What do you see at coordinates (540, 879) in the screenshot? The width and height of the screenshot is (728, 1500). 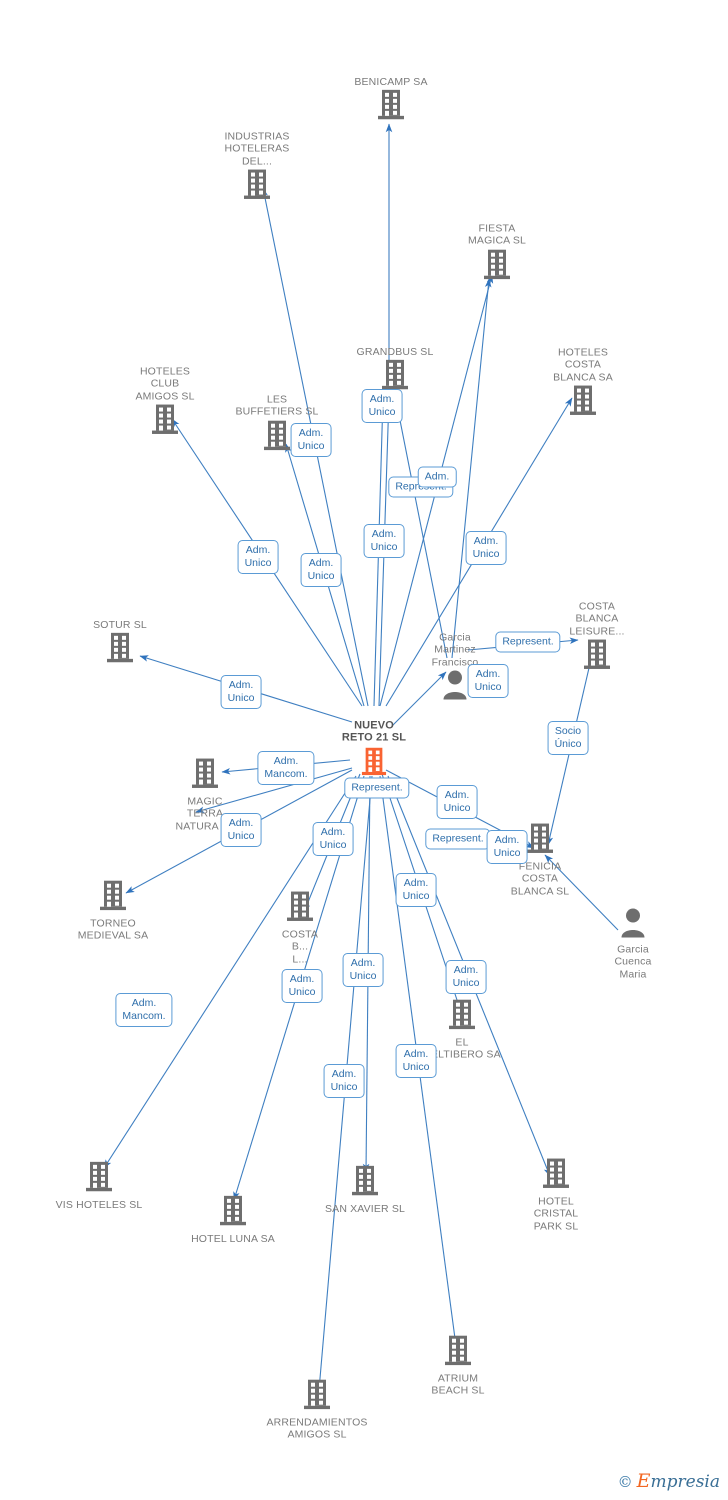 I see `node-label: FENICIA COSTA BLANCA SL` at bounding box center [540, 879].